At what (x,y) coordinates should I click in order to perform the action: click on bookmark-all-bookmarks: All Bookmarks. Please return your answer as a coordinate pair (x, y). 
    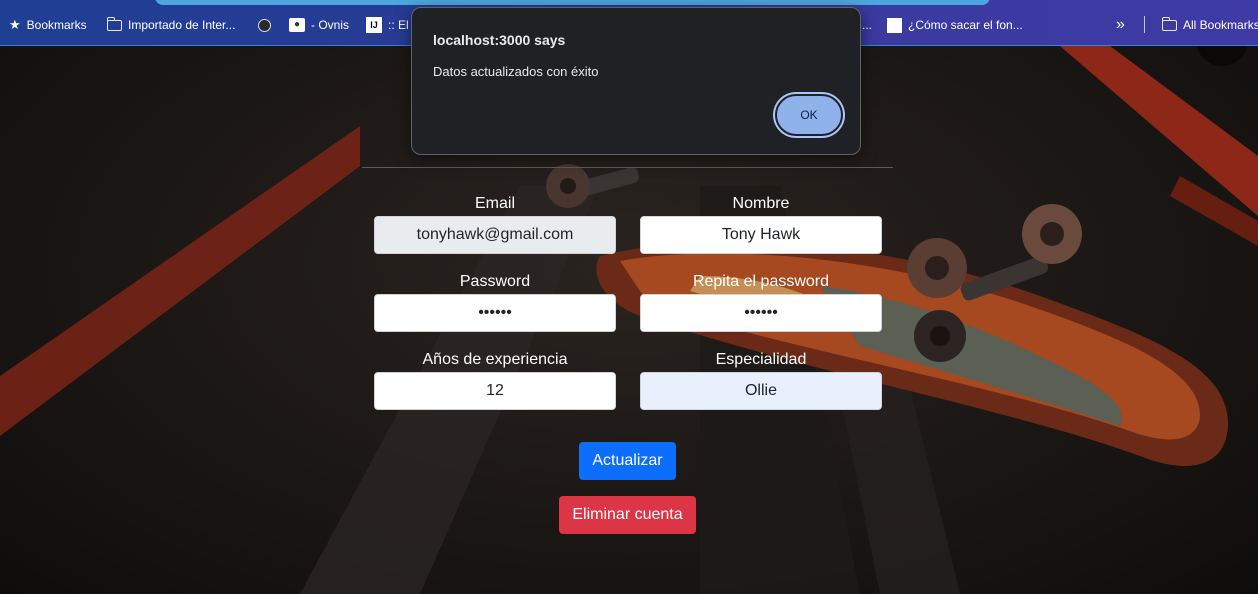
    Looking at the image, I should click on (1209, 25).